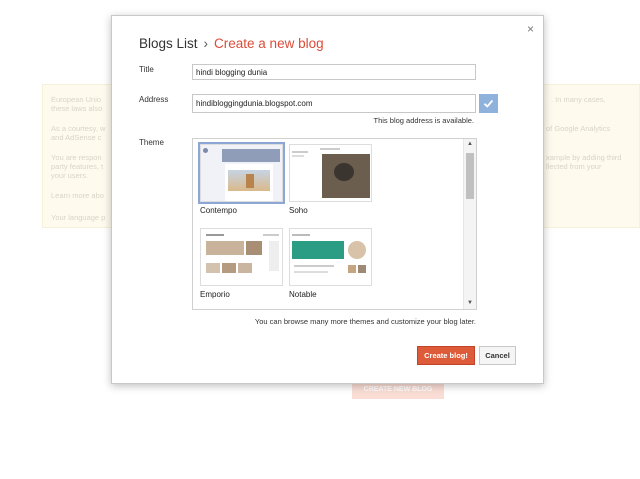 The width and height of the screenshot is (640, 479). Describe the element at coordinates (146, 69) in the screenshot. I see `title-label: Title` at that location.